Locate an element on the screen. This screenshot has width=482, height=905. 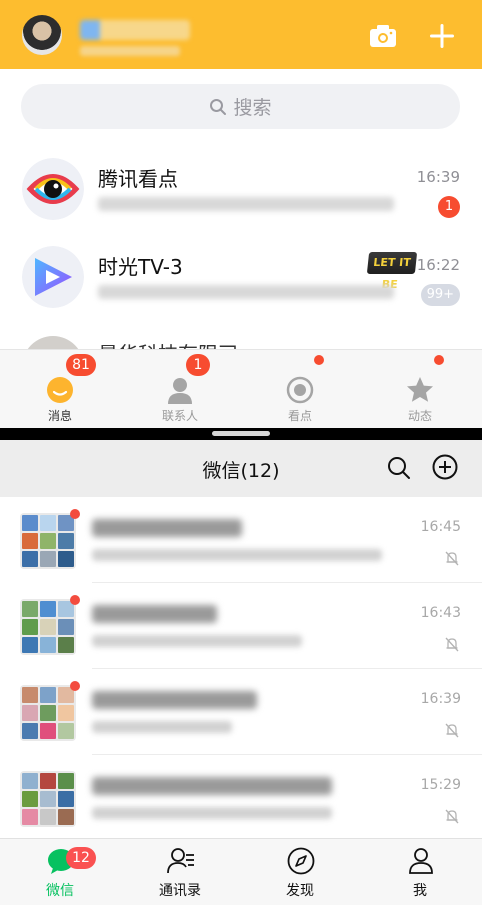
chat-row: 16:39 is located at coordinates (241, 712).